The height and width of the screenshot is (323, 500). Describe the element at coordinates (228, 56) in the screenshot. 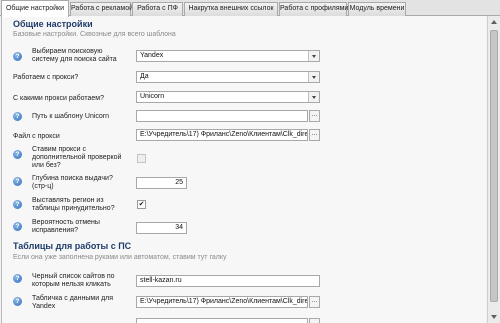

I see `search-system-select: Yandex` at that location.